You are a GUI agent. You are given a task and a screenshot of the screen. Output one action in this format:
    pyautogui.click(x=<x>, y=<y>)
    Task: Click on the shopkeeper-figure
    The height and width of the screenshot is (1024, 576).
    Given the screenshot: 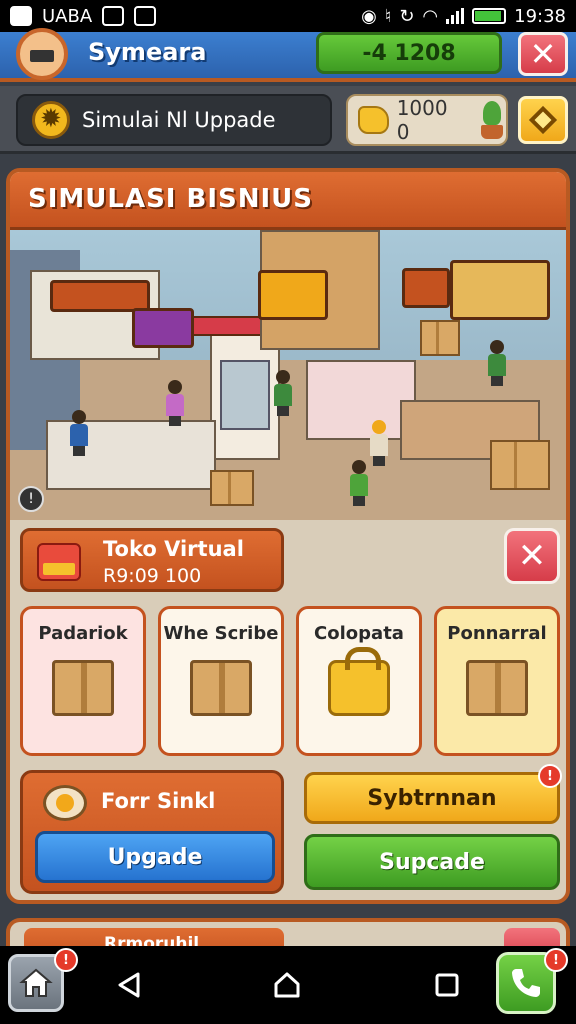 What is the action you would take?
    pyautogui.click(x=497, y=363)
    